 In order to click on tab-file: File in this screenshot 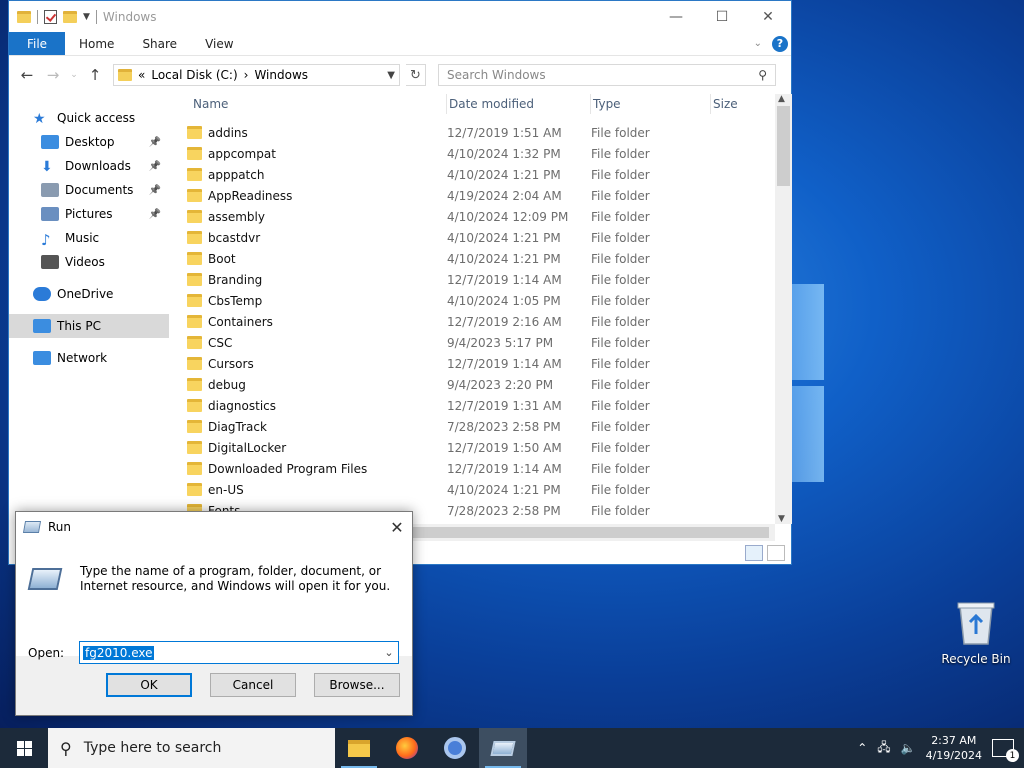, I will do `click(37, 43)`.